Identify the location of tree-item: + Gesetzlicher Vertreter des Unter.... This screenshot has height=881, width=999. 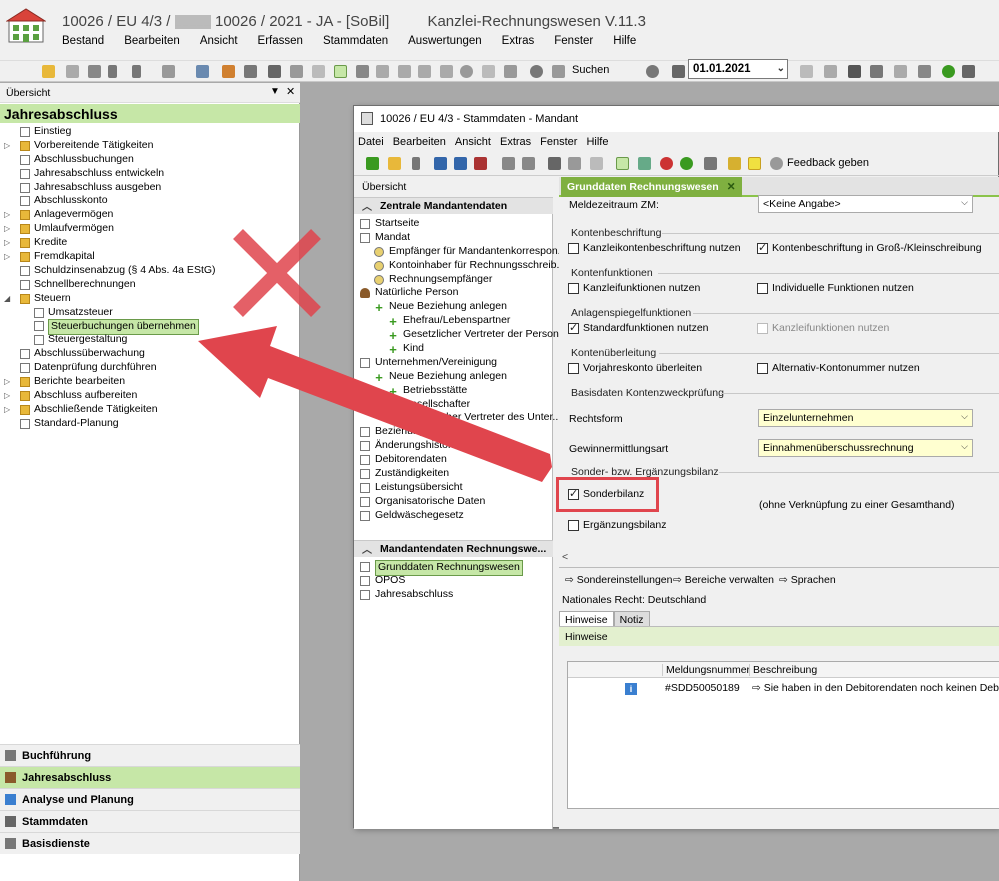
(457, 418).